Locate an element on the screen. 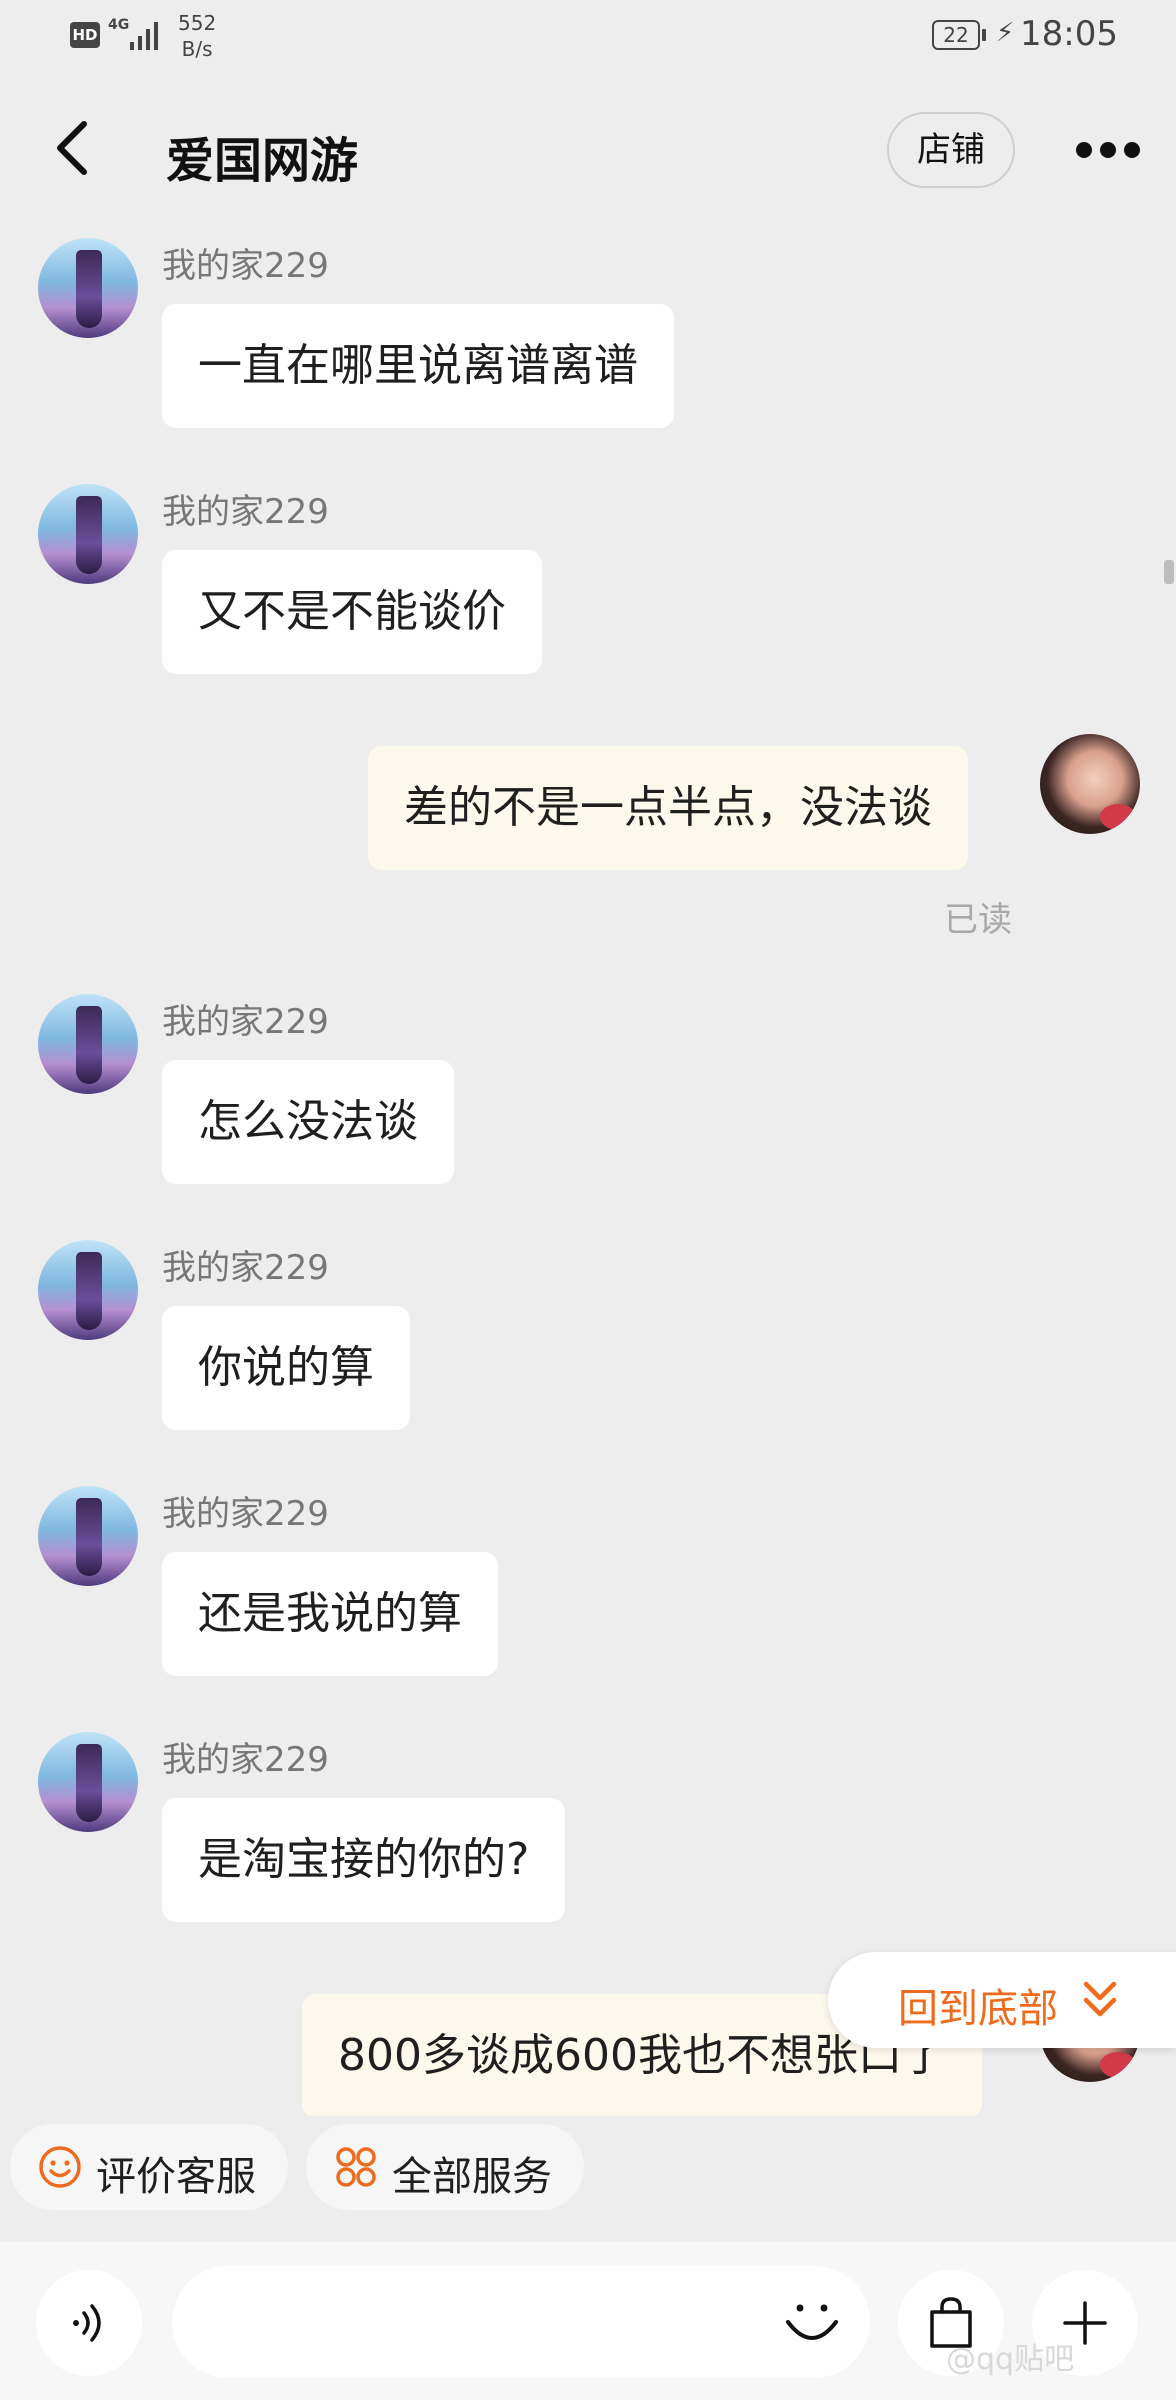 The width and height of the screenshot is (1176, 2400). battery-icon: 22 is located at coordinates (956, 35).